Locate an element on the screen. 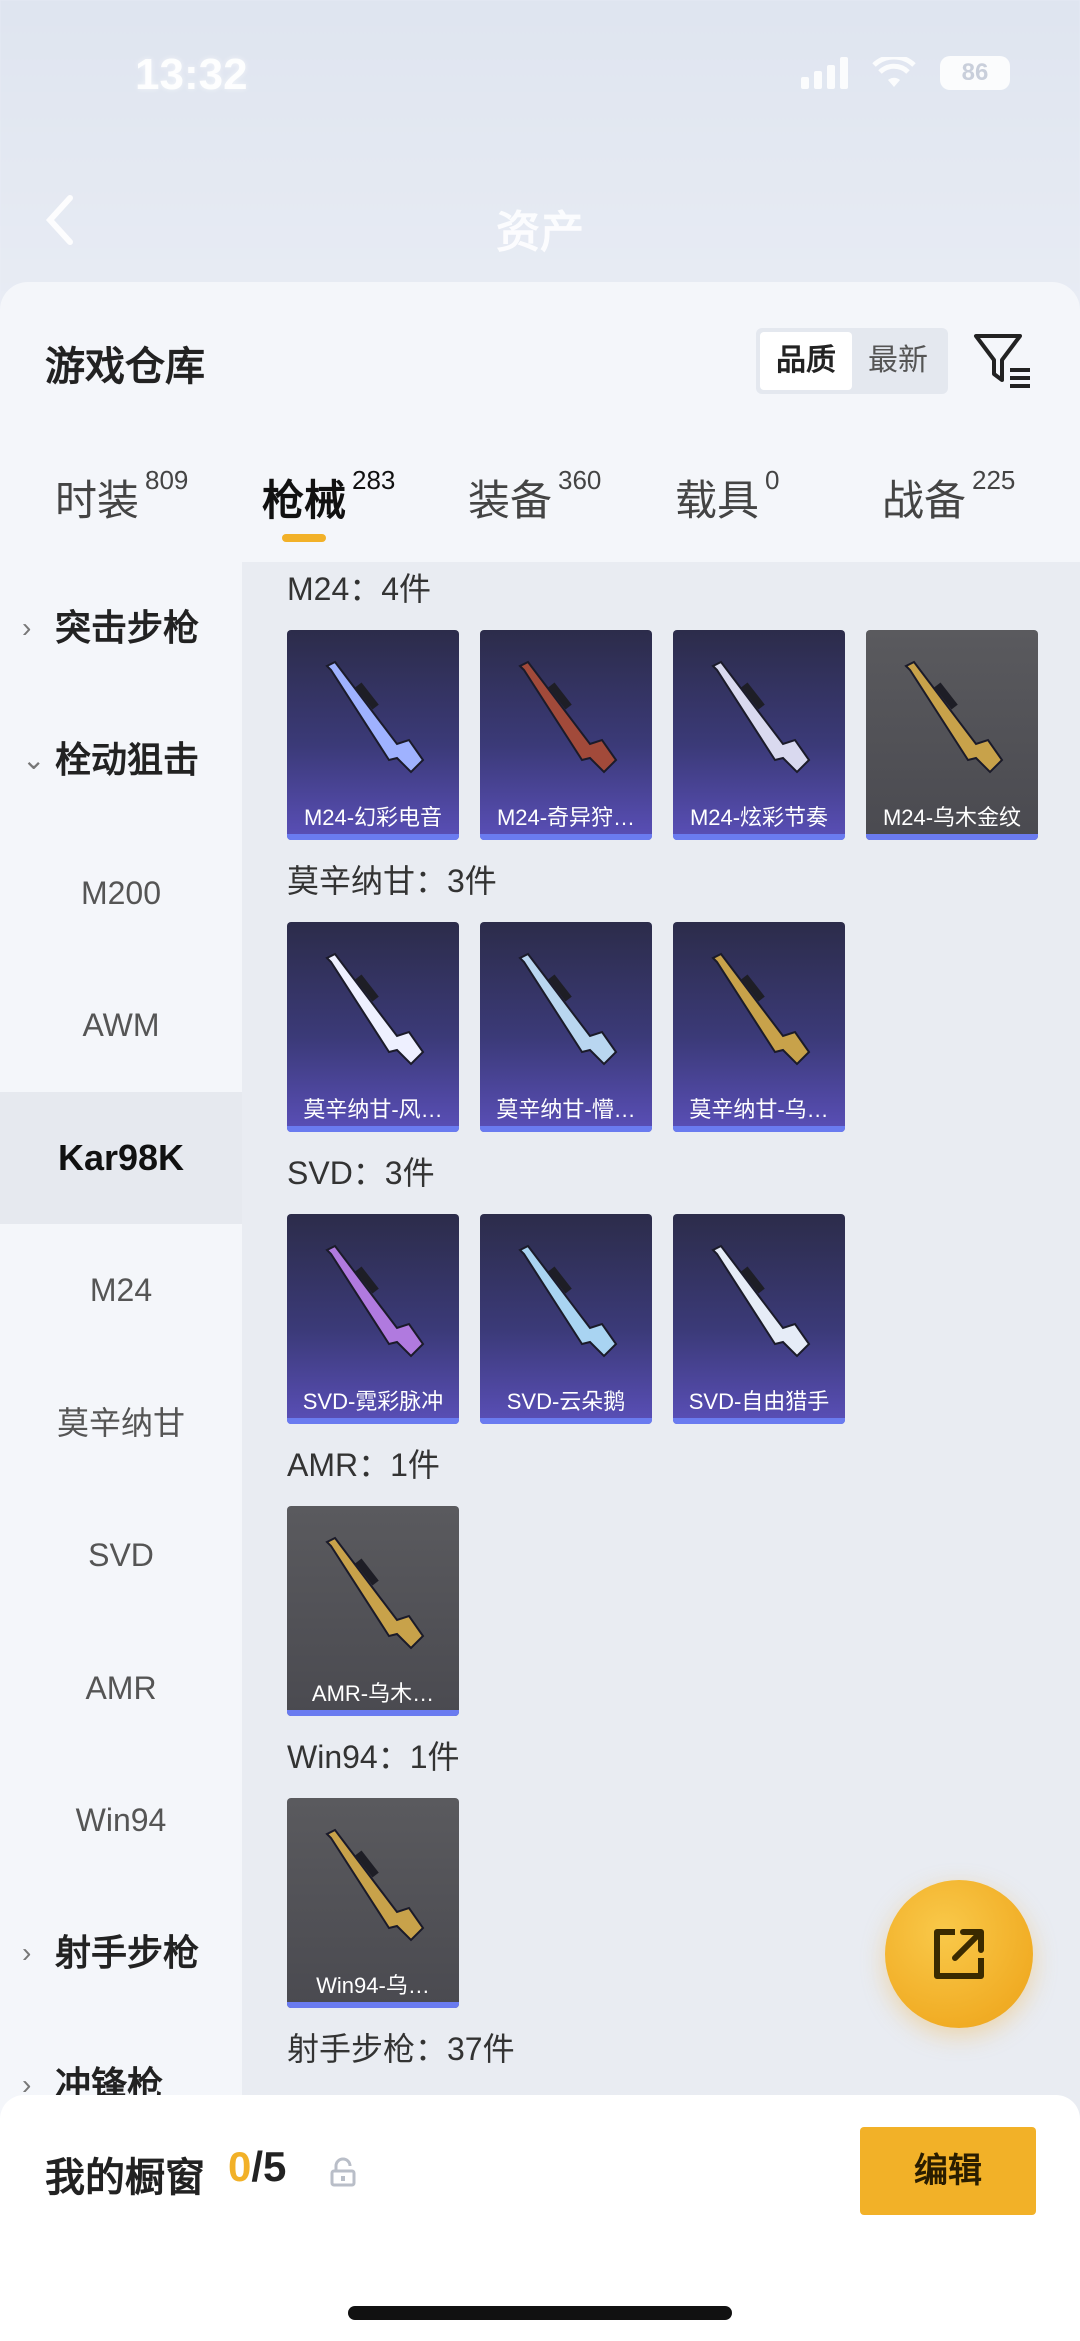 The height and width of the screenshot is (2341, 1080). sidebar-item-label: 突击步枪 is located at coordinates (127, 627).